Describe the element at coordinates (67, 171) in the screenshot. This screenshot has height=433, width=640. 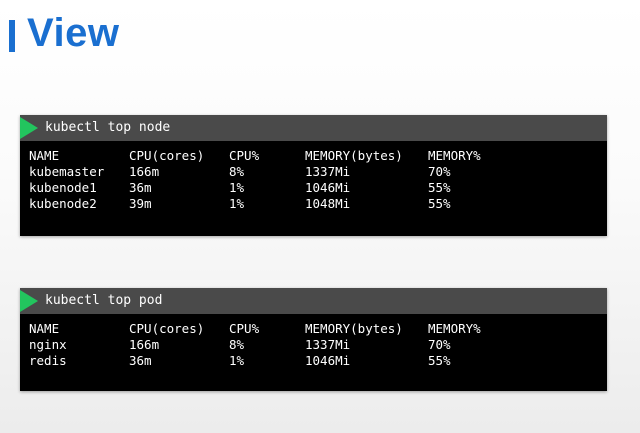
I see `cell-name: kubemaster` at that location.